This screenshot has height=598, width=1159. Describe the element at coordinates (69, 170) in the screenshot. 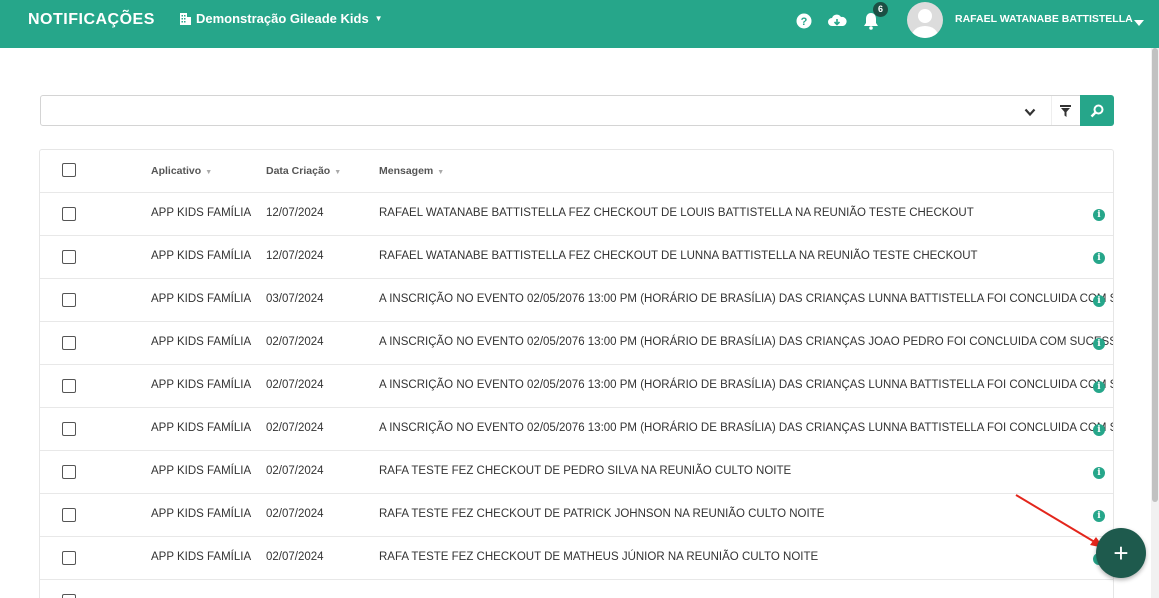

I see `select-all-checkbox` at that location.